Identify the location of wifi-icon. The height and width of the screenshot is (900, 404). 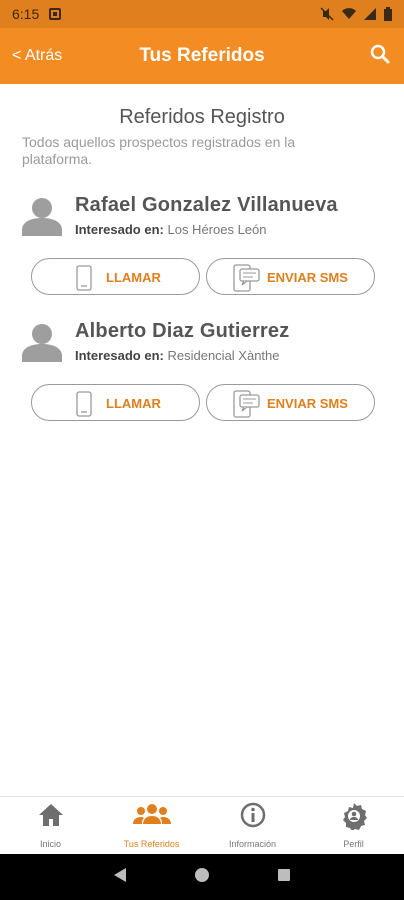
(349, 14).